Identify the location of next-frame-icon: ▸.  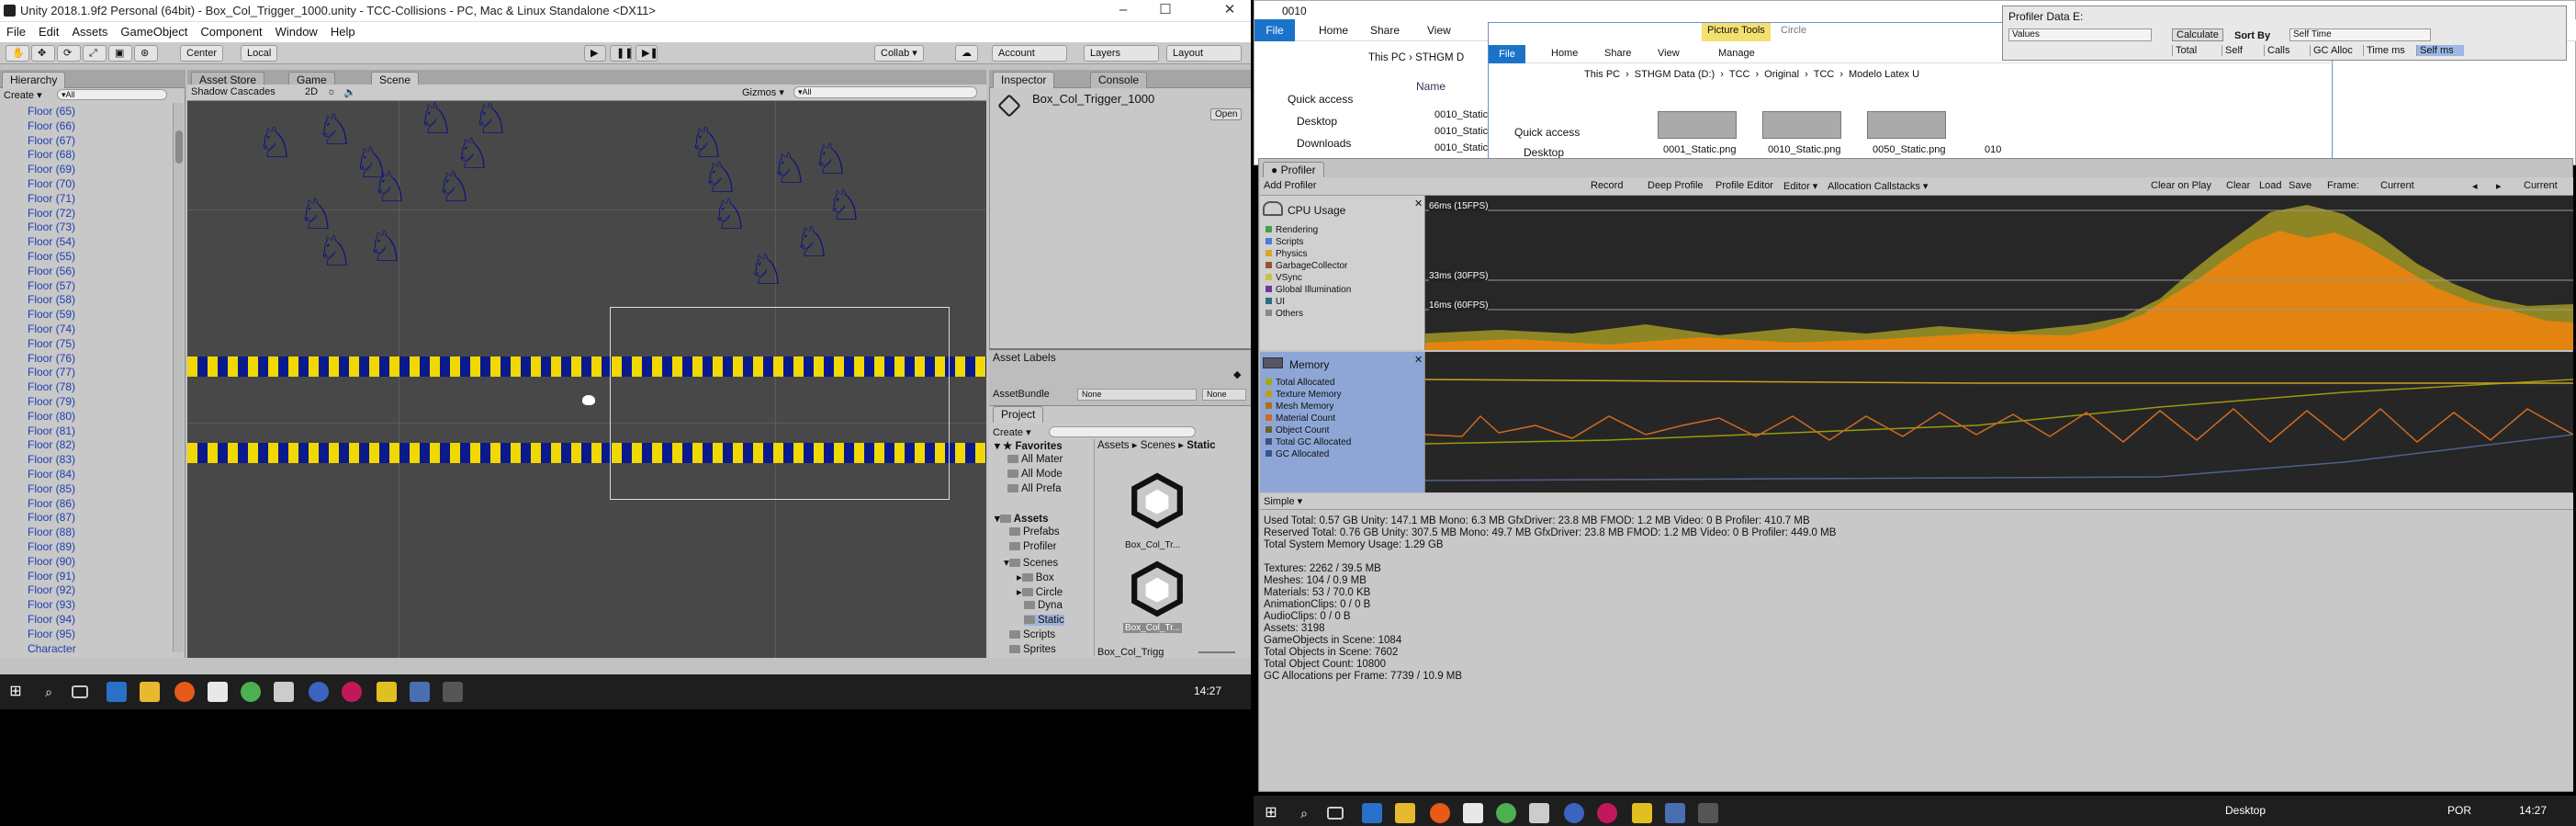
(2499, 186).